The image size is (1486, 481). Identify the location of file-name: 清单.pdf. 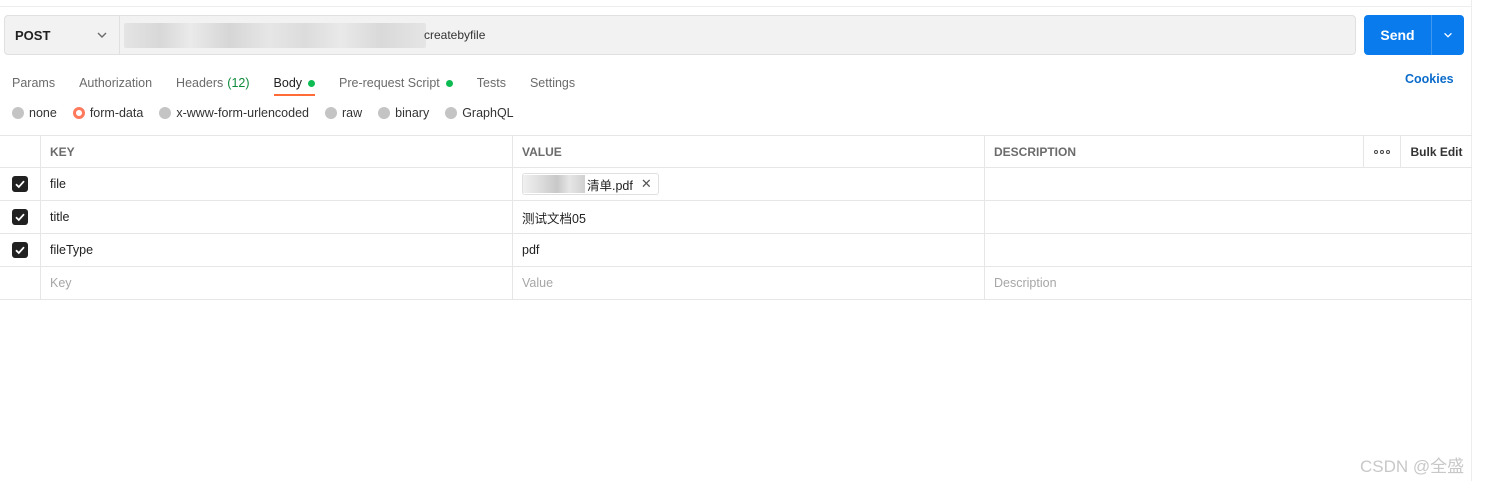
(610, 185).